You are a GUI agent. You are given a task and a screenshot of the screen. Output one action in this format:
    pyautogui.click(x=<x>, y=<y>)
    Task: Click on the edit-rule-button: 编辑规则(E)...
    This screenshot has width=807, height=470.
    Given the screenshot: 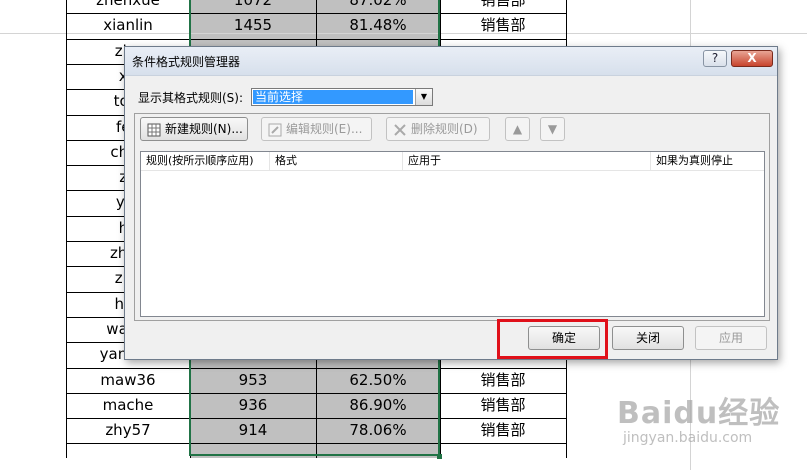 What is the action you would take?
    pyautogui.click(x=316, y=129)
    